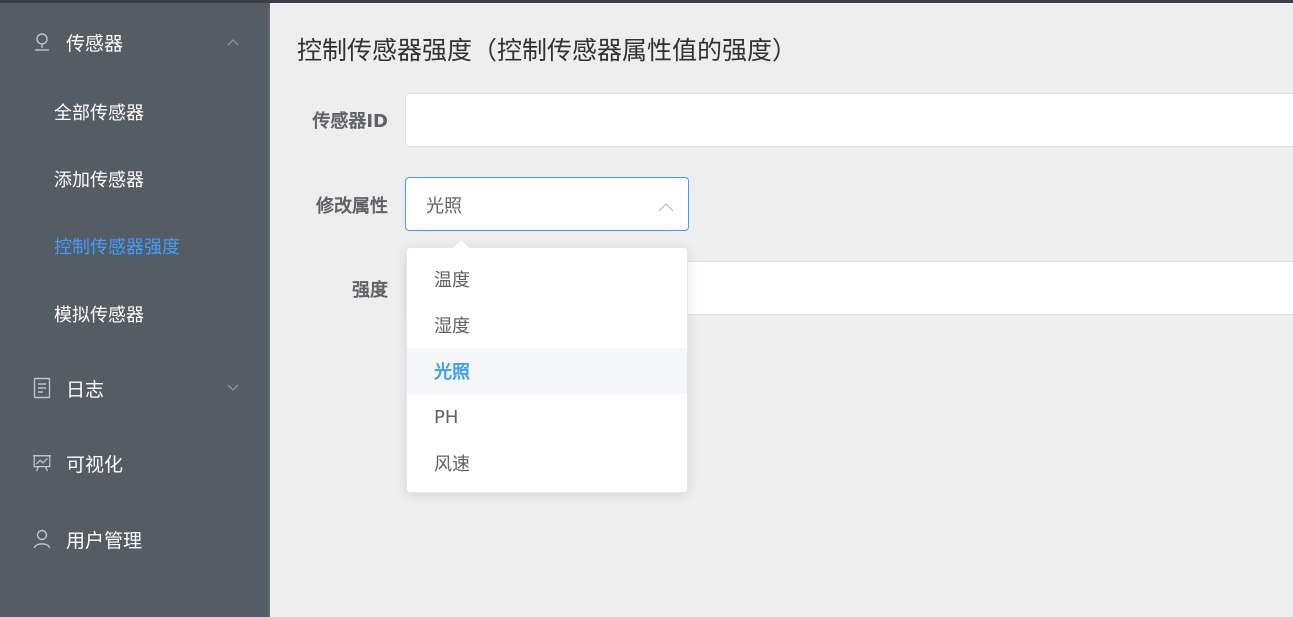 This screenshot has width=1293, height=617. What do you see at coordinates (461, 247) in the screenshot?
I see `dropdown-caret` at bounding box center [461, 247].